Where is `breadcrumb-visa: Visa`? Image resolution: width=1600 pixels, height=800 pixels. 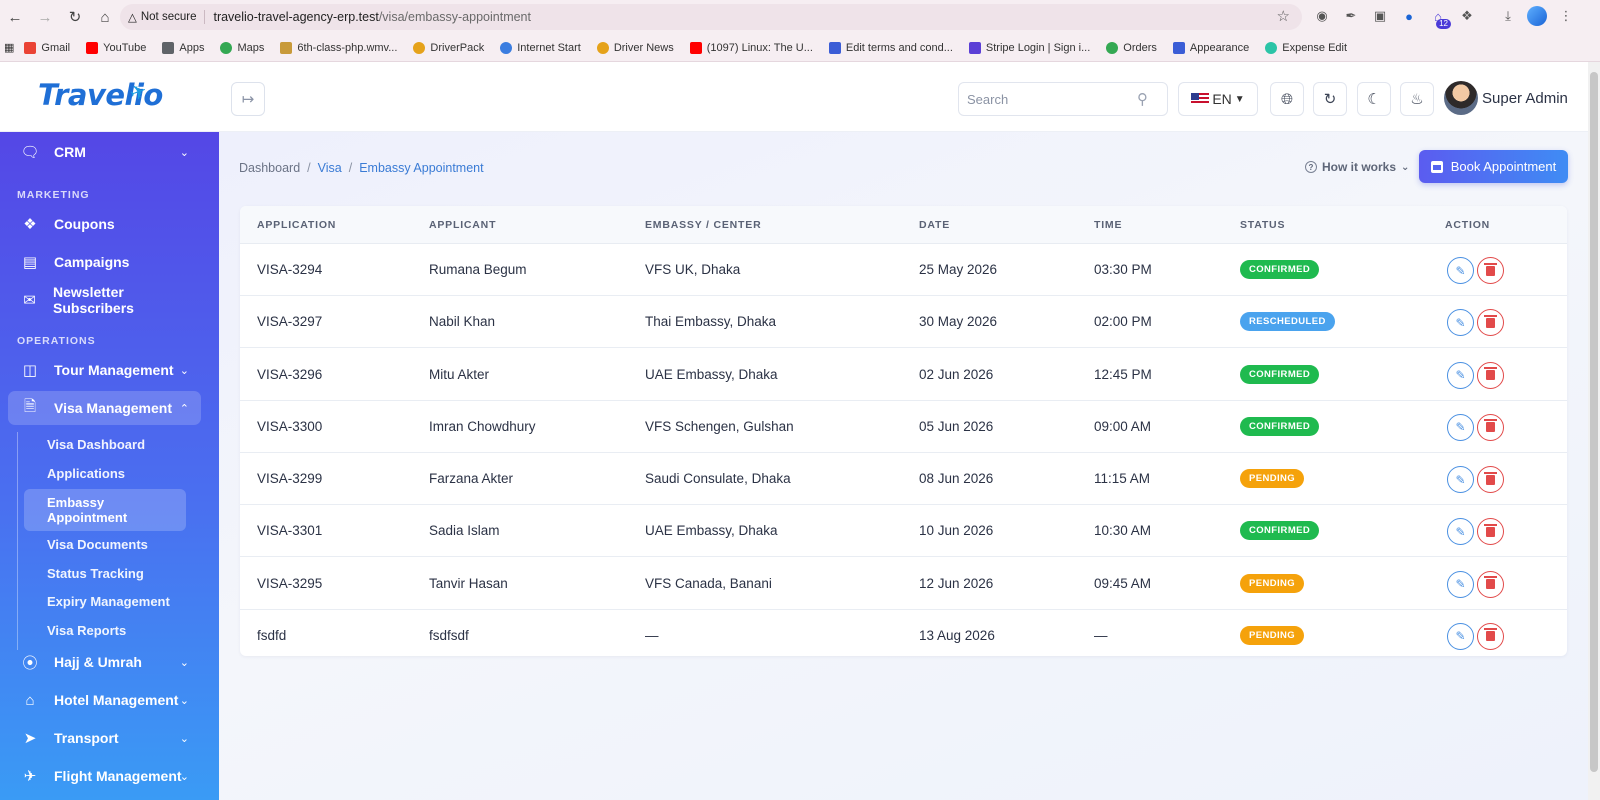
breadcrumb-visa: Visa is located at coordinates (330, 168).